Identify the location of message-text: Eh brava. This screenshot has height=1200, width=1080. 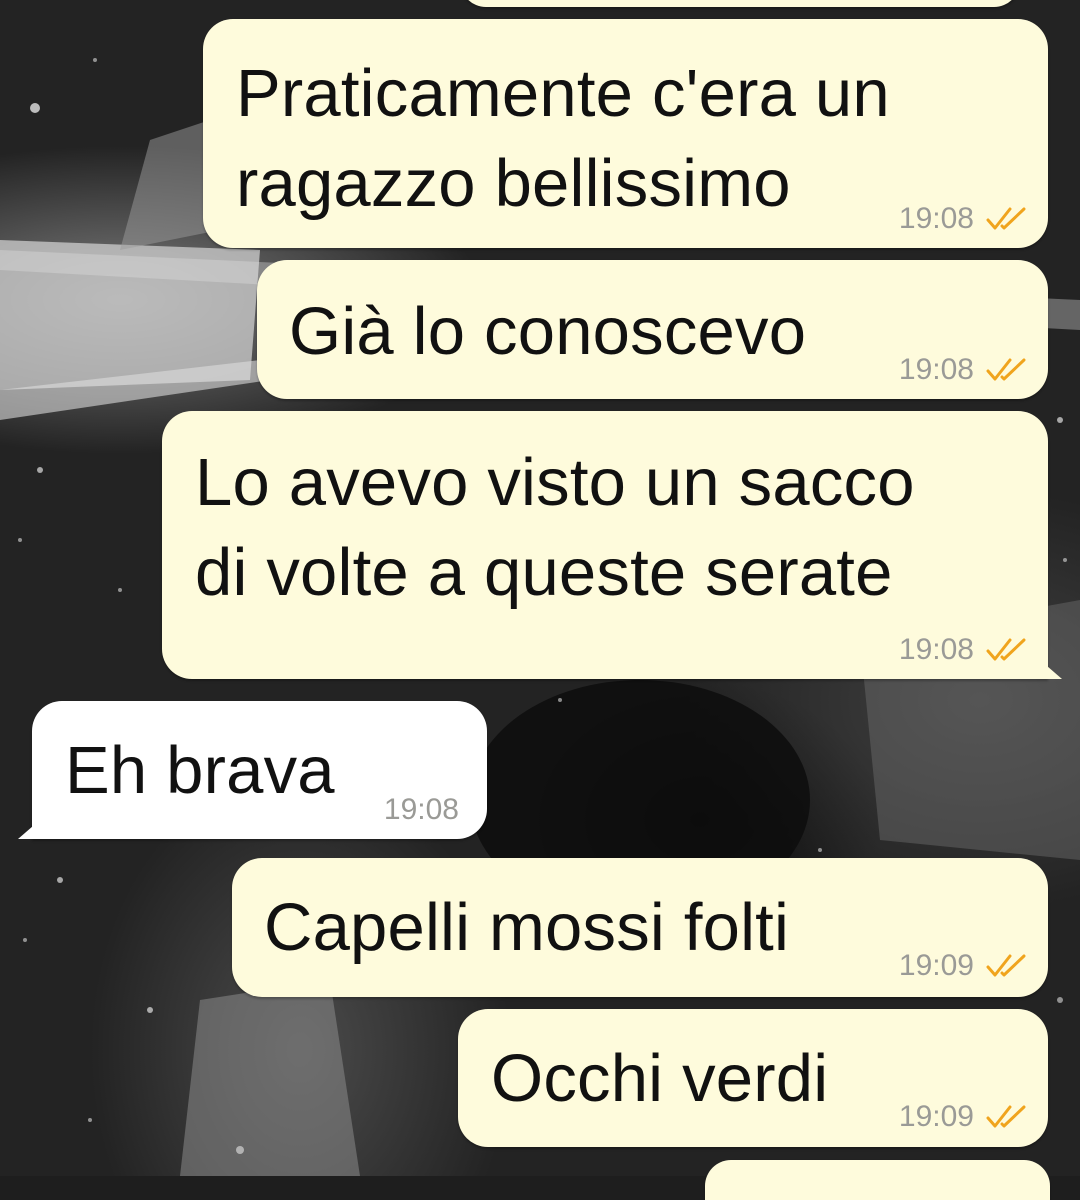
(200, 770).